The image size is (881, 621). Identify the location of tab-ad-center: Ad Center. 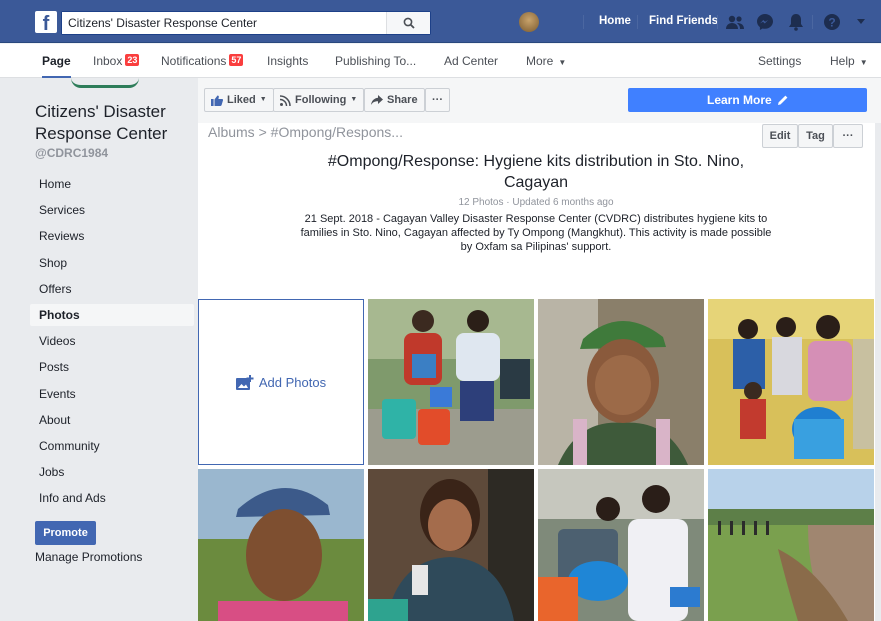
(471, 61).